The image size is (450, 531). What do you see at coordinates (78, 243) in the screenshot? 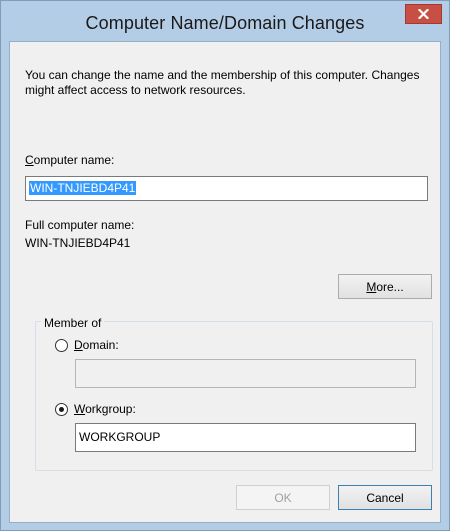
I see `full-computer-name-value: WIN-TNJIEBD4P41` at bounding box center [78, 243].